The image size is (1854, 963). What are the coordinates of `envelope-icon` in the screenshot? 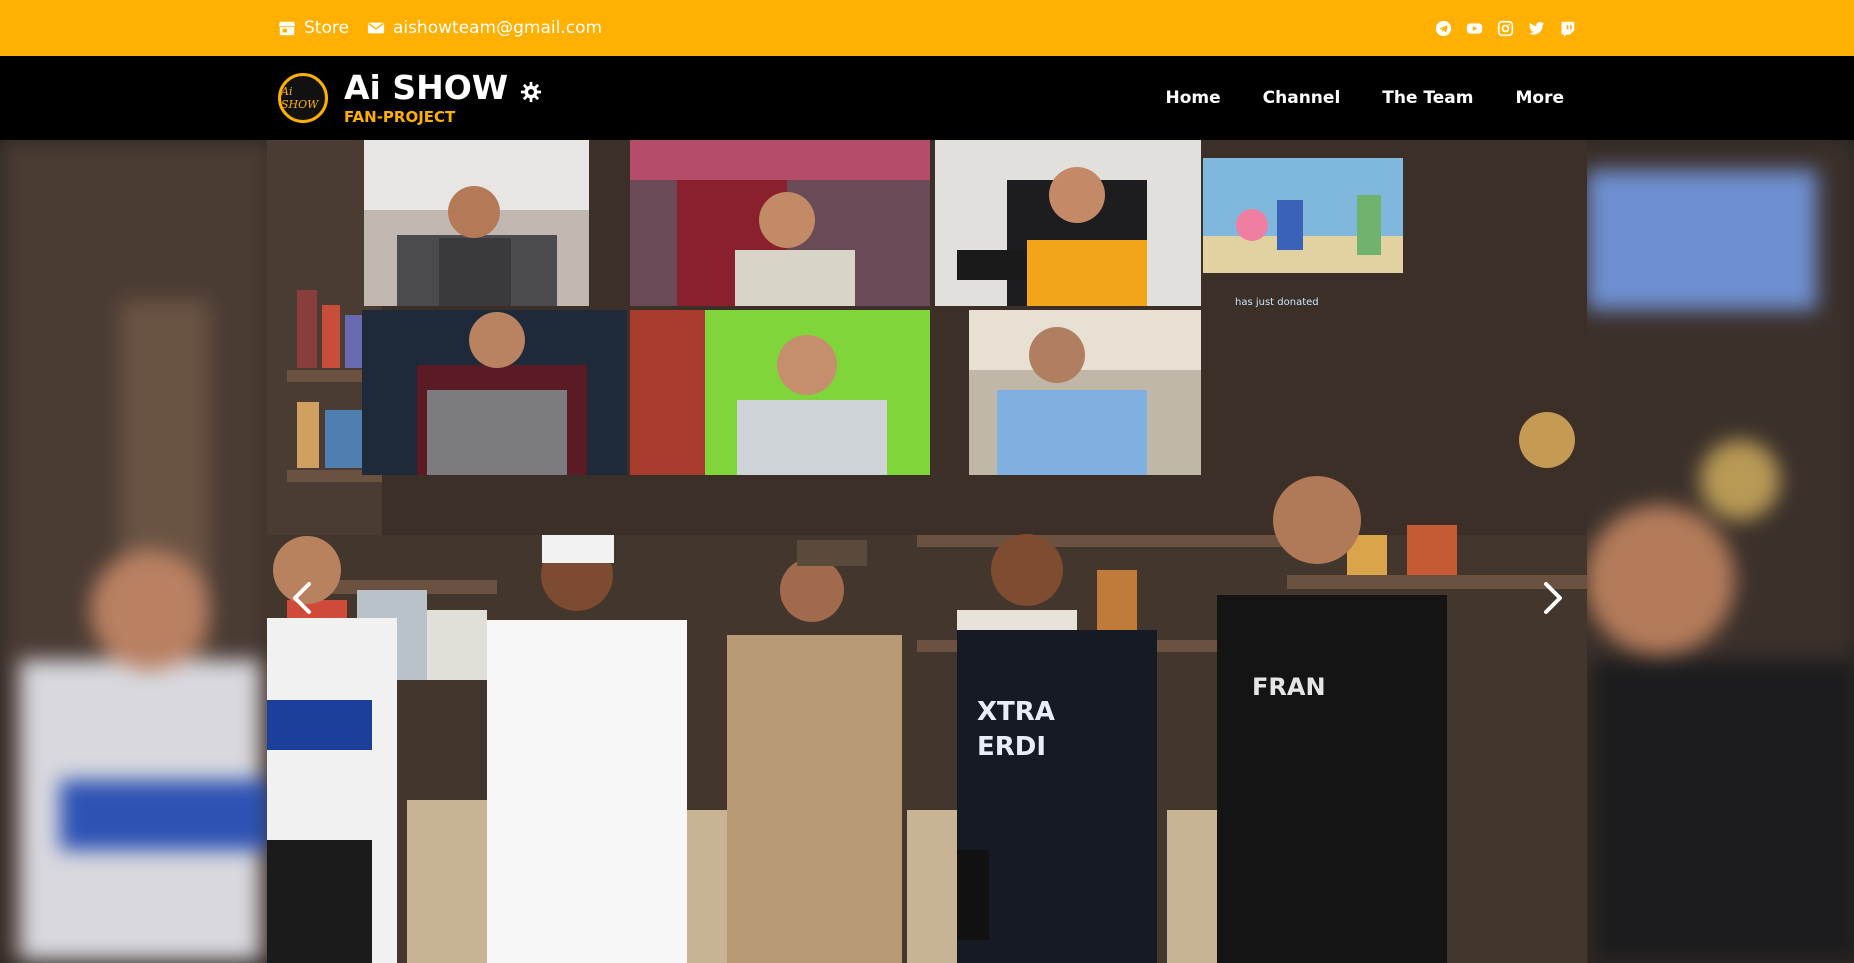 It's located at (376, 28).